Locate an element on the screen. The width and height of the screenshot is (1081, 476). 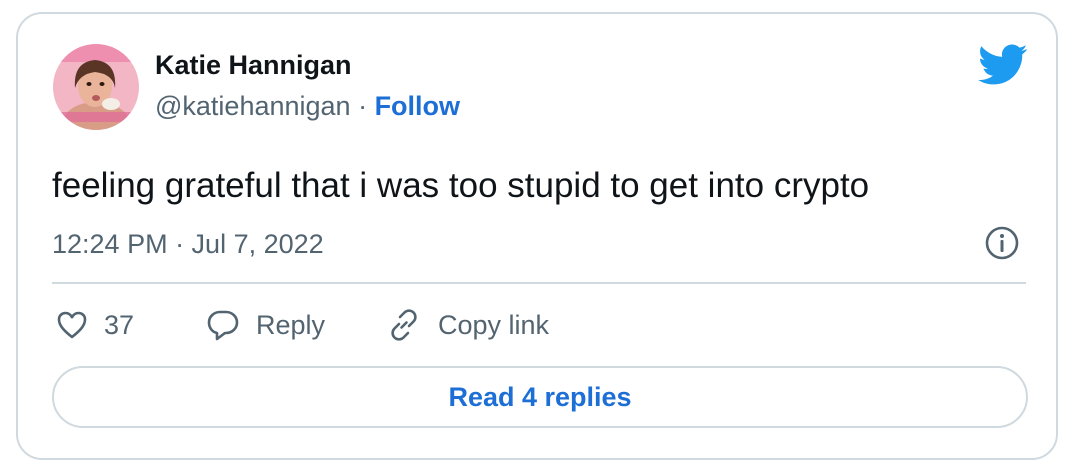
copy-link-label: Copy link is located at coordinates (494, 324).